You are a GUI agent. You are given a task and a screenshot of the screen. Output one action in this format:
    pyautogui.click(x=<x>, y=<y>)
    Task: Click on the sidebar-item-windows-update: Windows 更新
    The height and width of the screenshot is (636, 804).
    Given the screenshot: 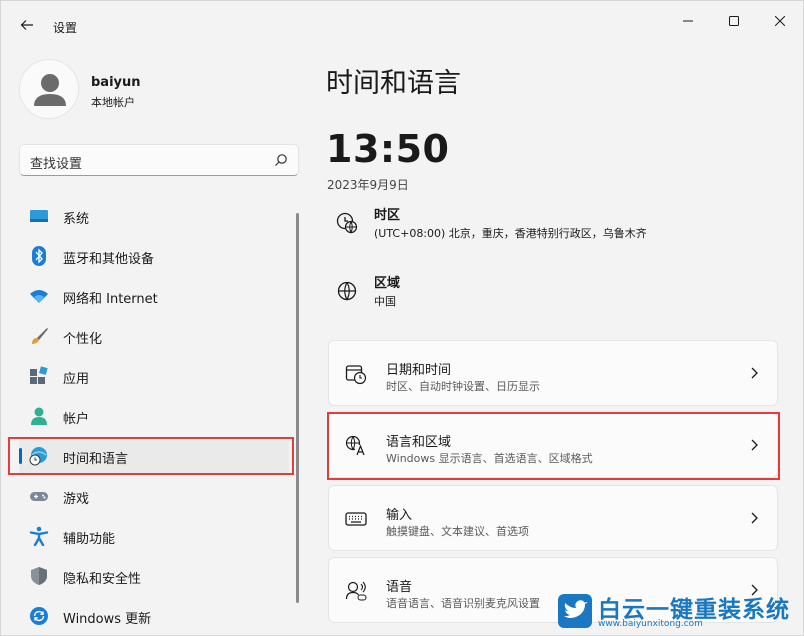 What is the action you would take?
    pyautogui.click(x=154, y=616)
    